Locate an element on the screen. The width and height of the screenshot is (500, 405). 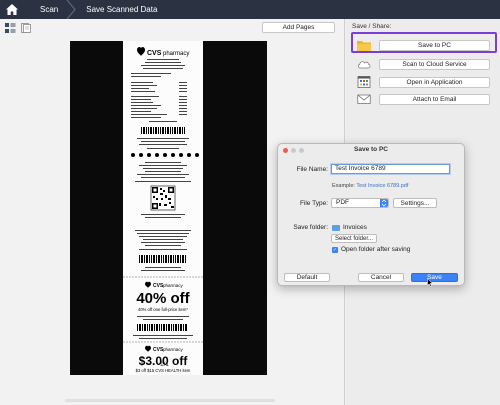
breadcrumb-scan: Scan is located at coordinates (51, 9).